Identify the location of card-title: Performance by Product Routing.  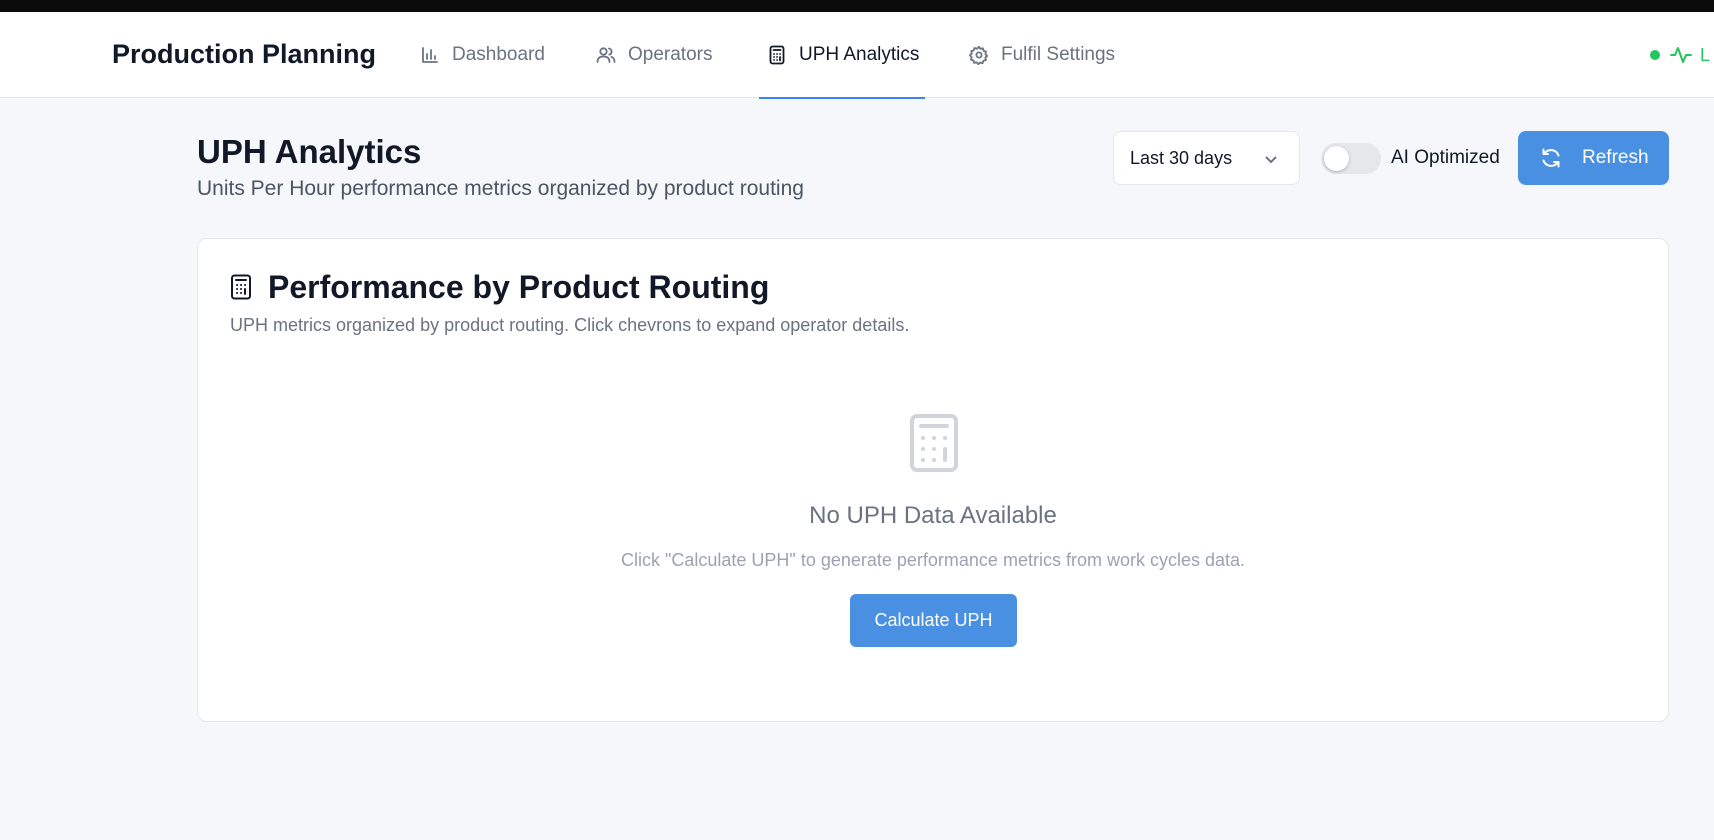
(519, 287).